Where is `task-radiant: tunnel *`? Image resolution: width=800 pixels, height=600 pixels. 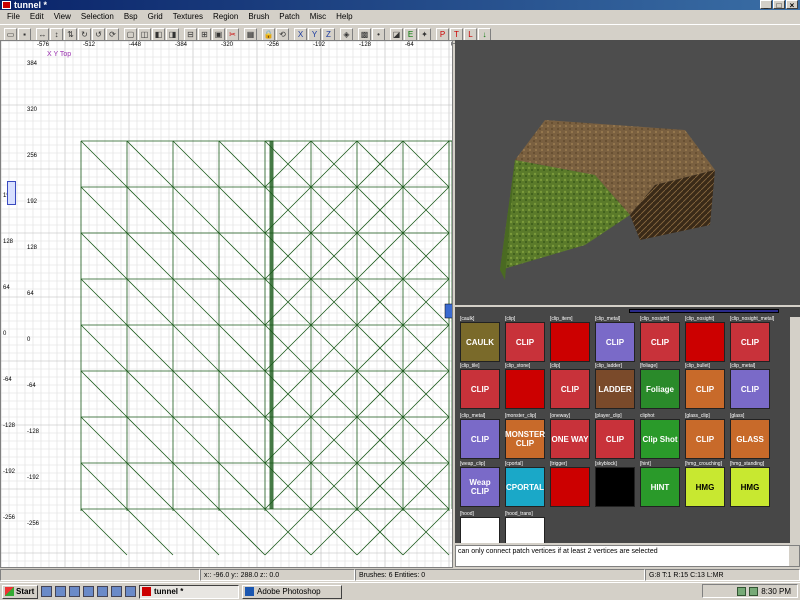 task-radiant: tunnel * is located at coordinates (189, 591).